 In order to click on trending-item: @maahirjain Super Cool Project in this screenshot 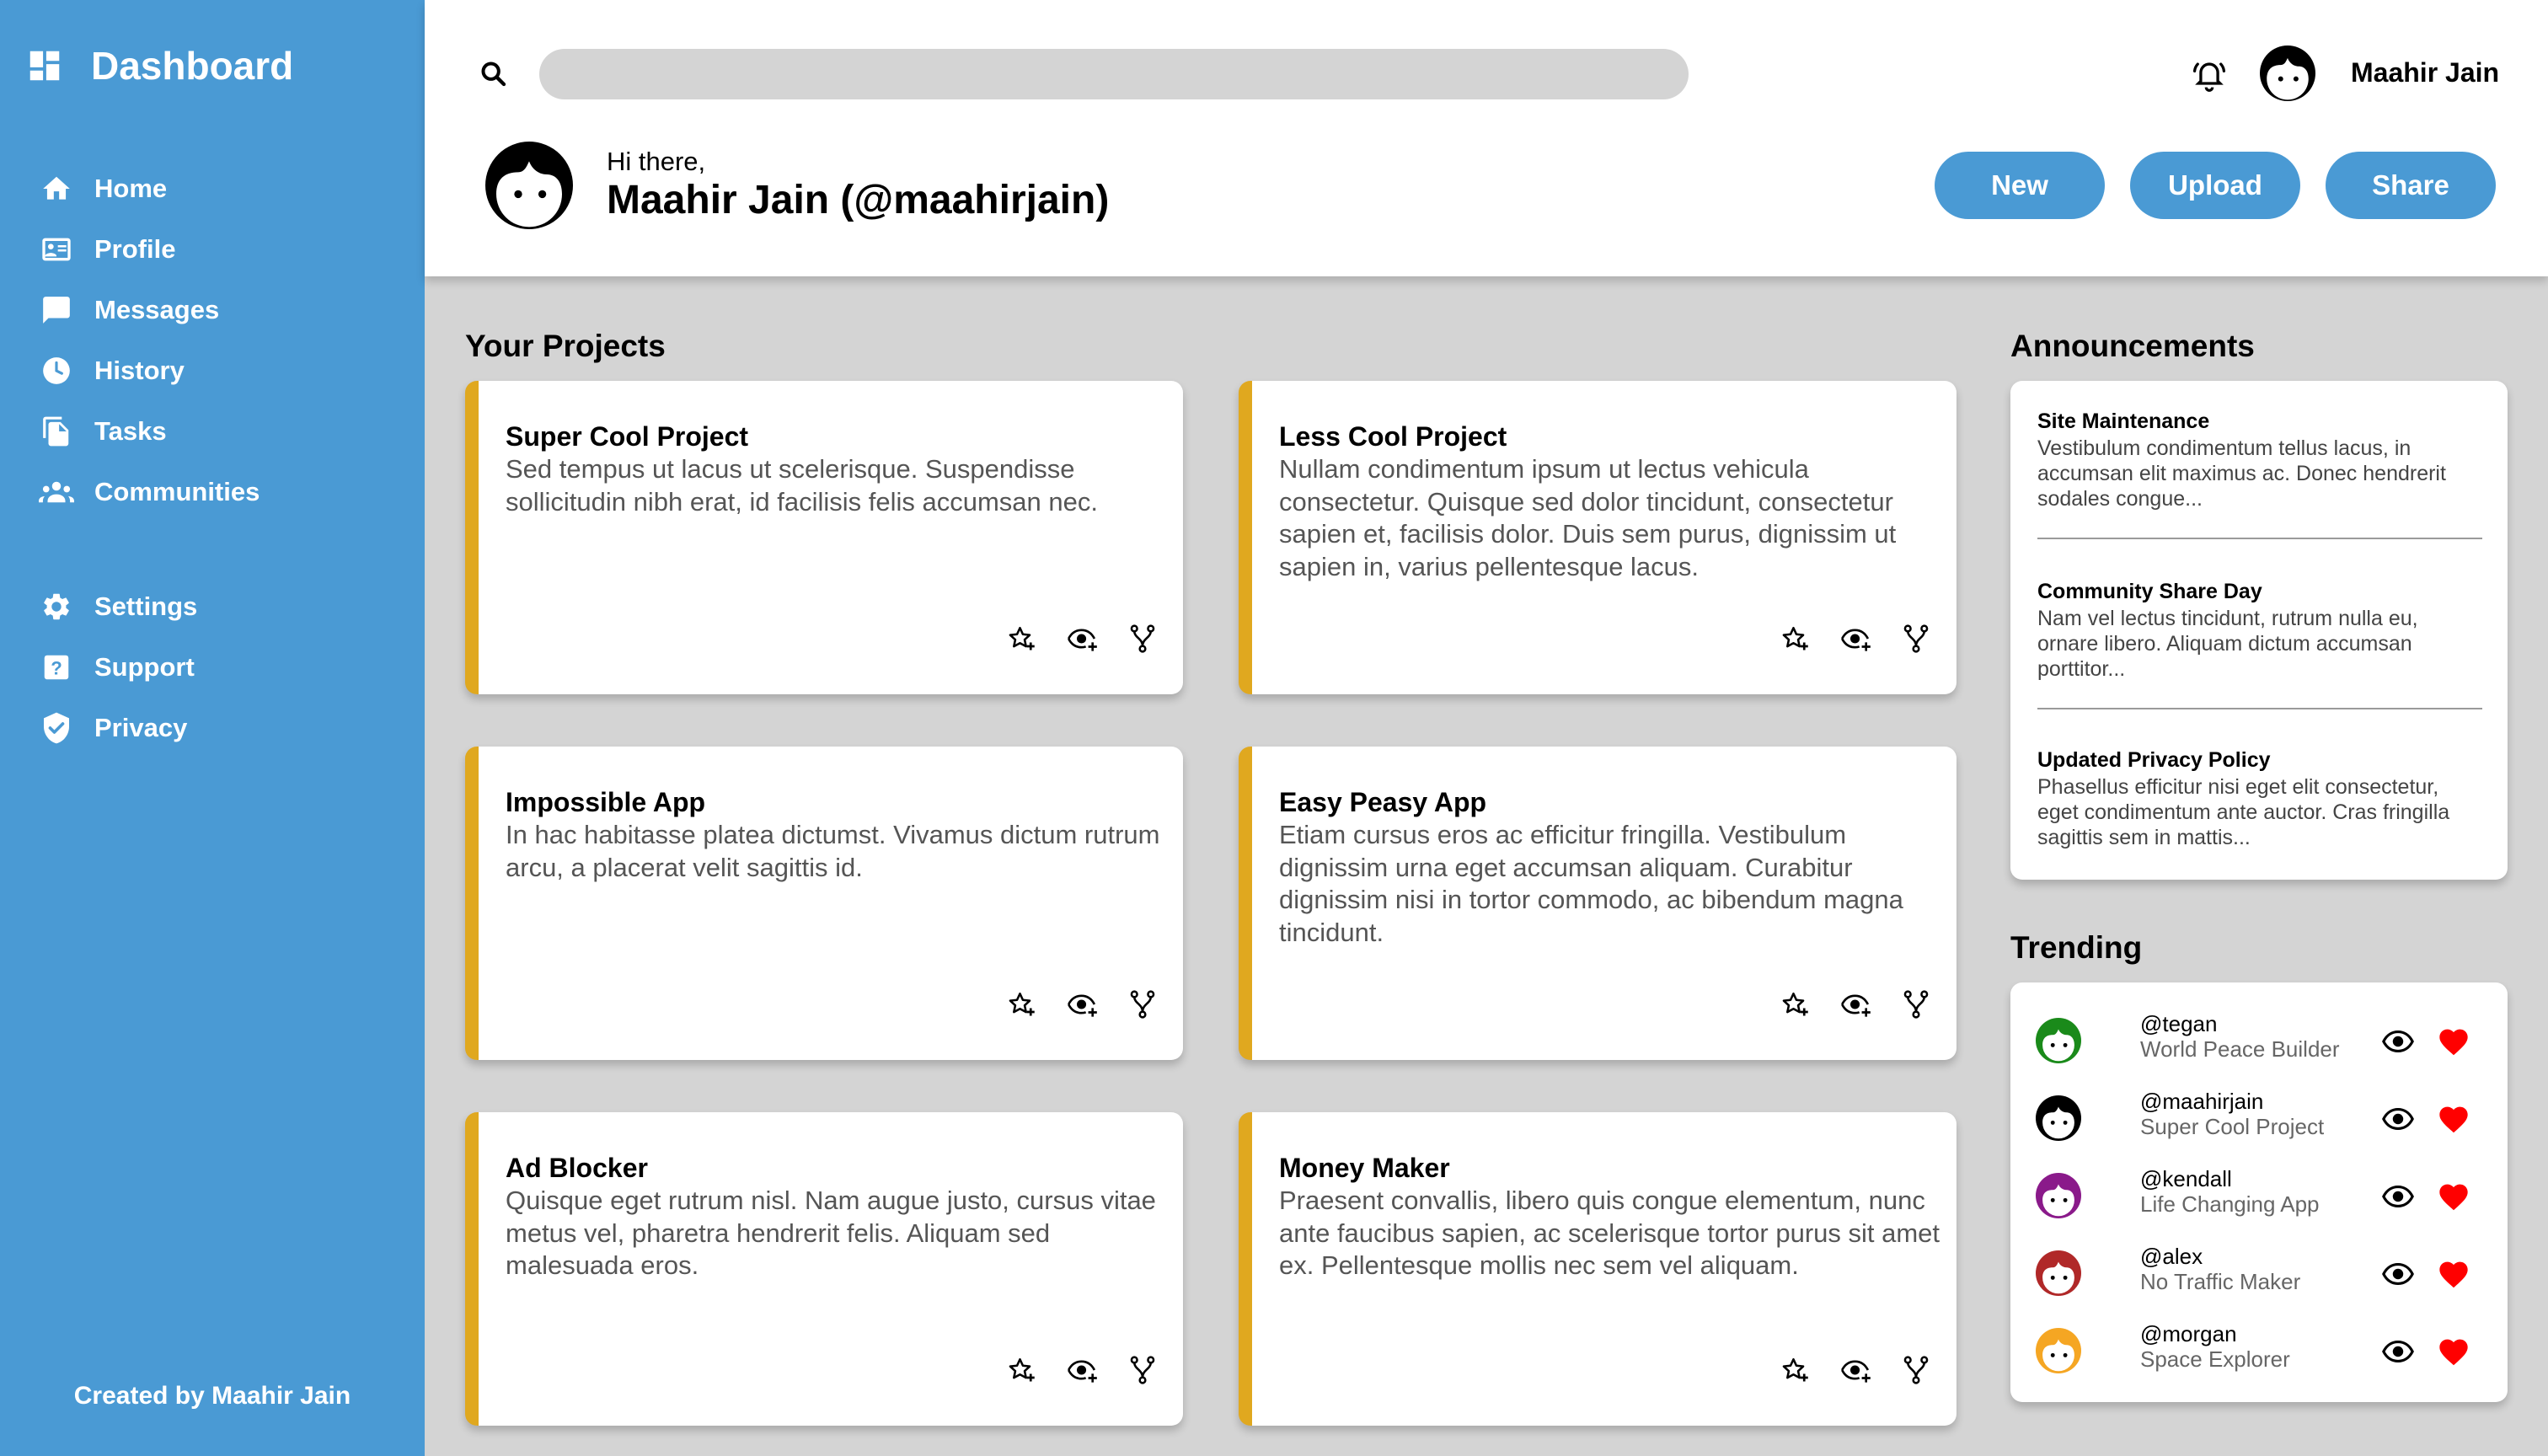, I will do `click(2263, 1116)`.